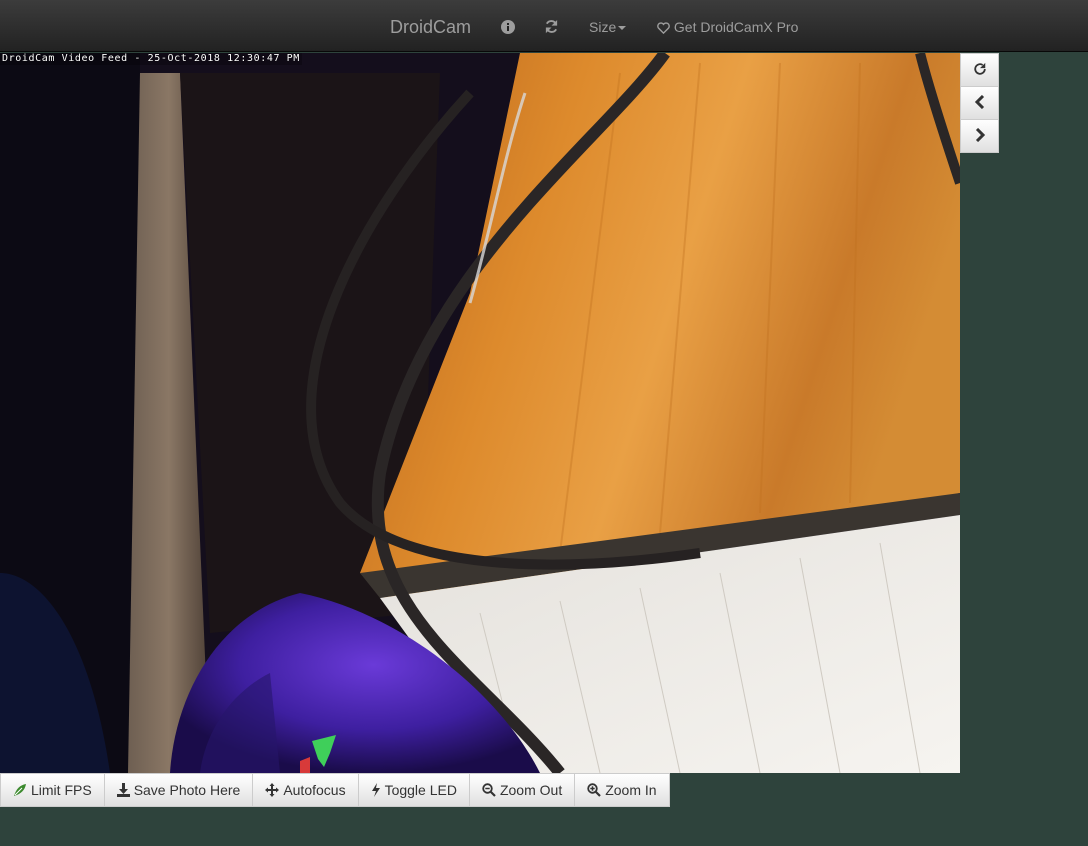 Image resolution: width=1088 pixels, height=846 pixels. Describe the element at coordinates (61, 789) in the screenshot. I see `limit-fps-label: Limit FPS` at that location.